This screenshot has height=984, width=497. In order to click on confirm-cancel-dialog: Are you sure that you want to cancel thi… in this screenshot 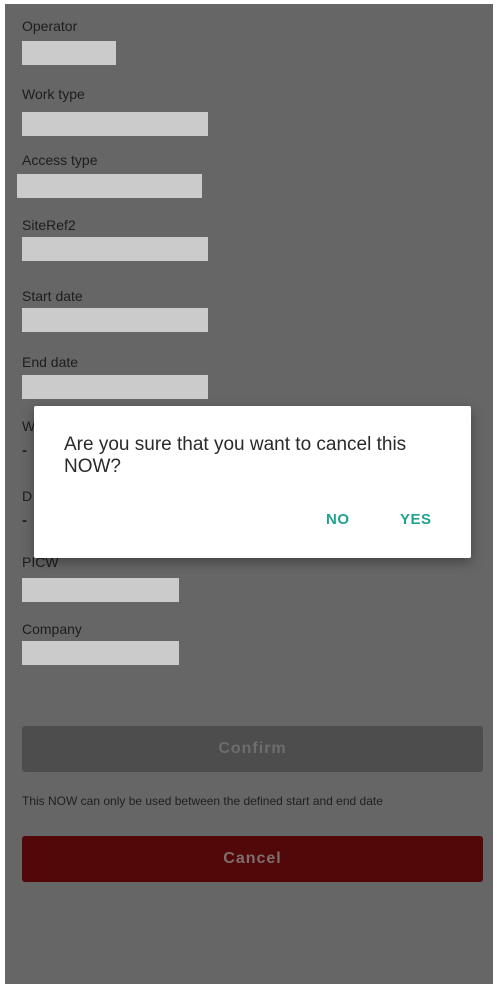, I will do `click(252, 482)`.